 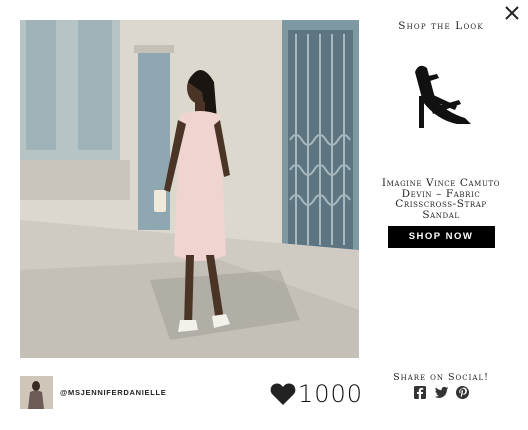 I want to click on product-image, so click(x=441, y=93).